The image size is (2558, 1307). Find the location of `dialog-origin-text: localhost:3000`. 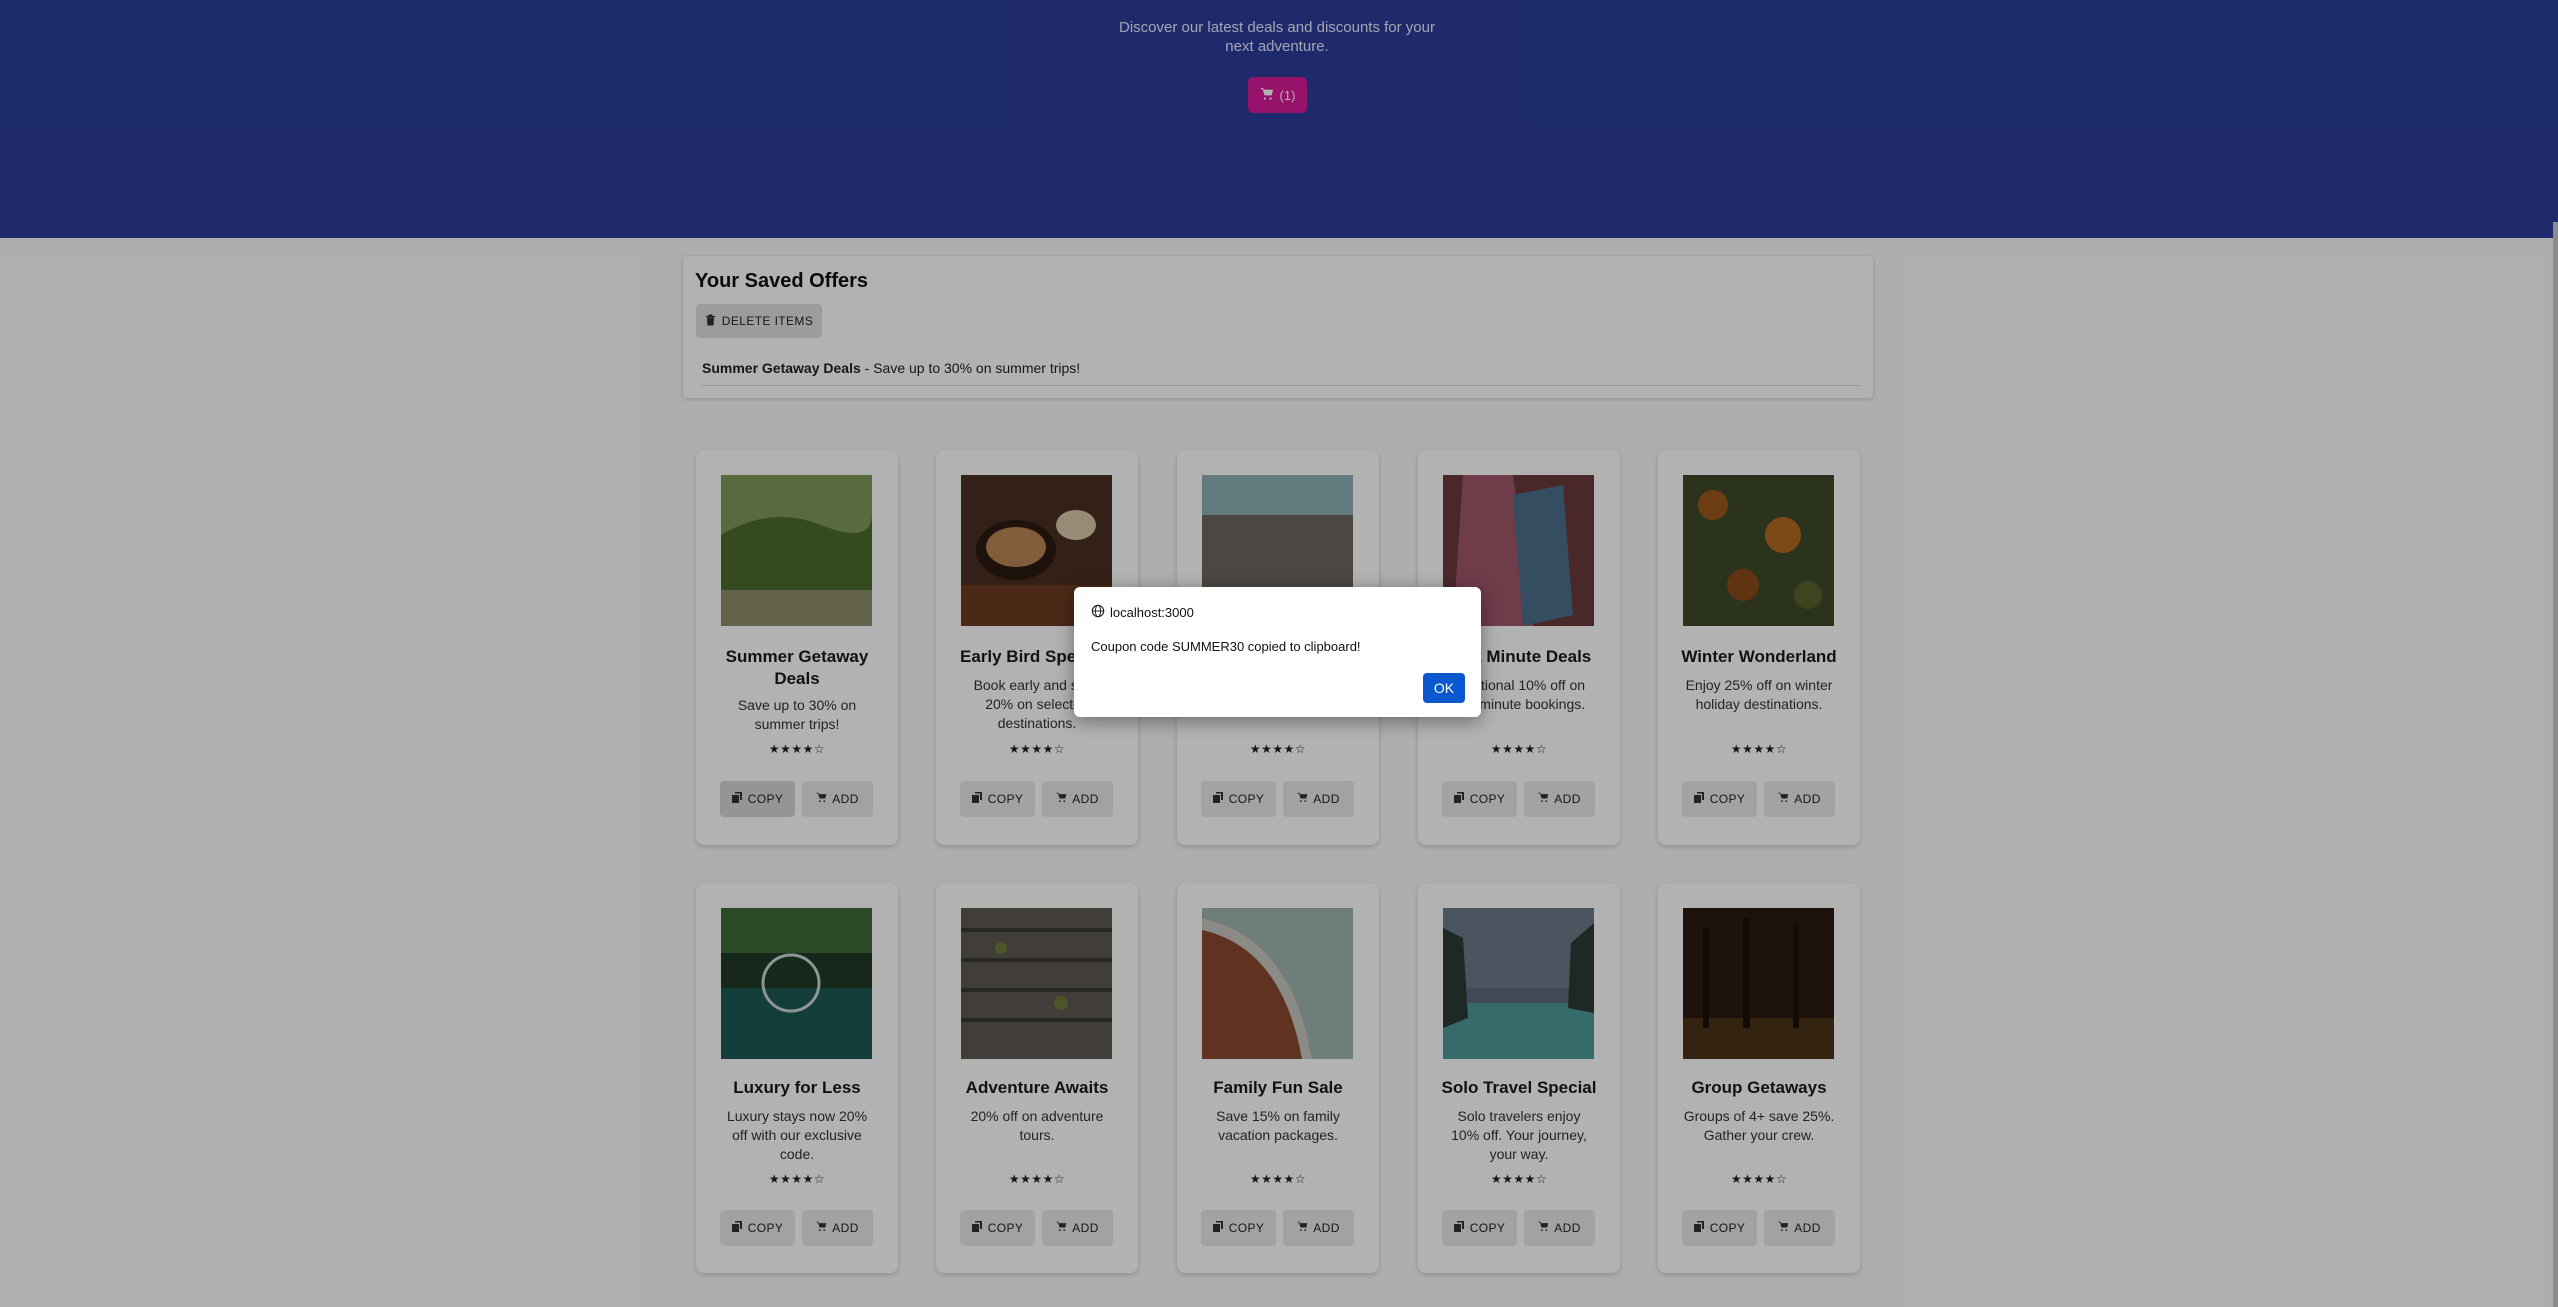

dialog-origin-text: localhost:3000 is located at coordinates (1152, 612).